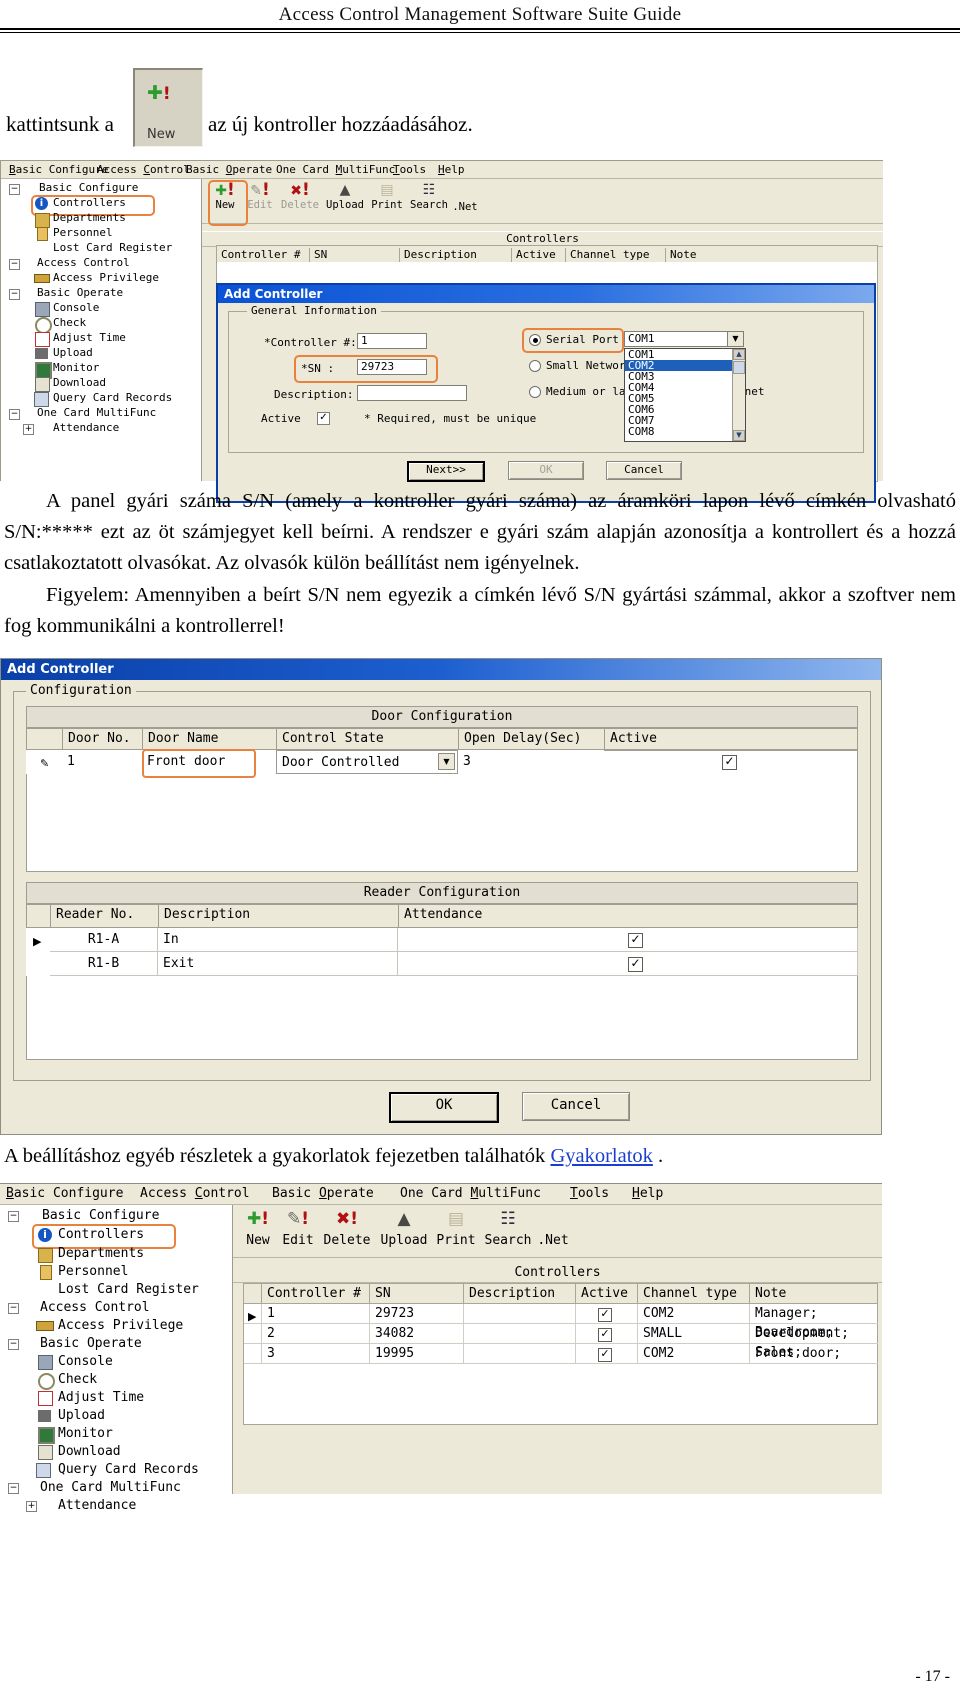 This screenshot has height=1704, width=960. What do you see at coordinates (278, 940) in the screenshot?
I see `cell-reader-description-0: In` at bounding box center [278, 940].